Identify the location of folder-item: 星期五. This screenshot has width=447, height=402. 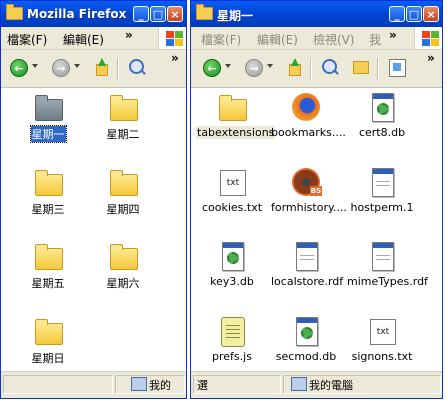
(48, 265).